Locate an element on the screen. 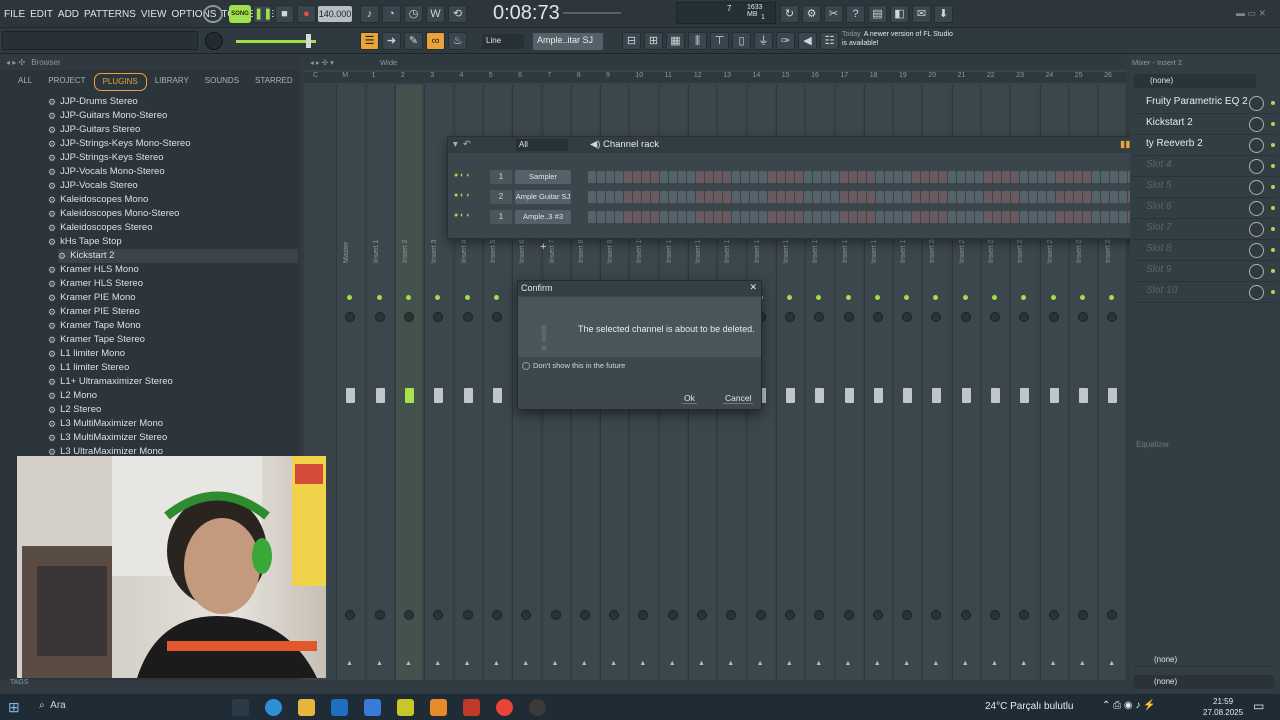  undo-icon: ↻ is located at coordinates (789, 14).